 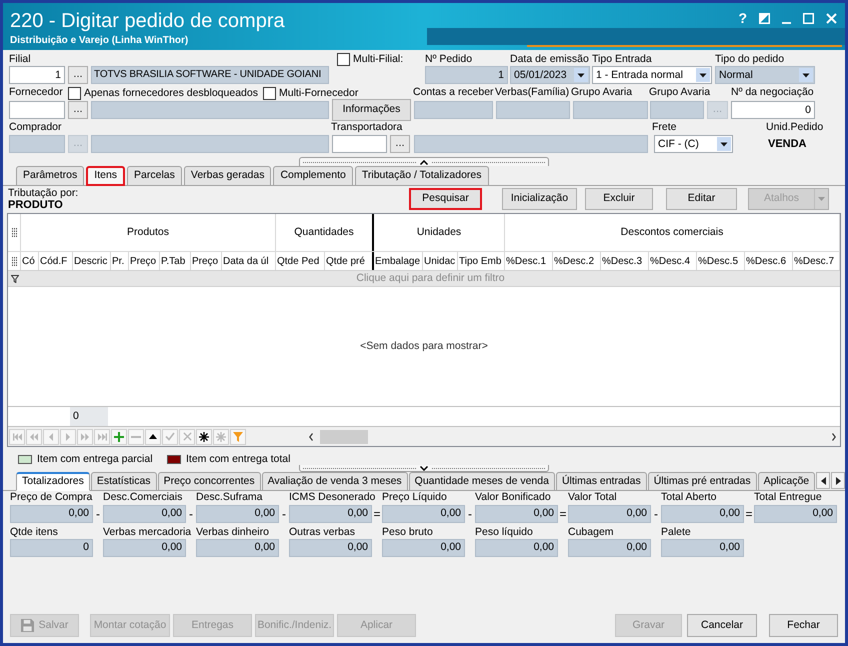 What do you see at coordinates (51, 497) in the screenshot?
I see `field-label: Preço de Compra` at bounding box center [51, 497].